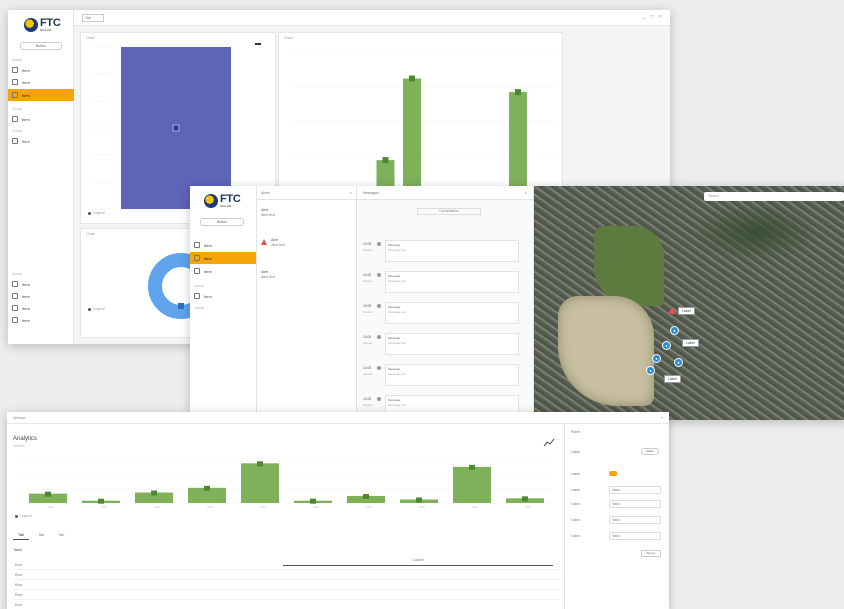 The image size is (844, 609). Describe the element at coordinates (613, 473) in the screenshot. I see `toggle-switch` at that location.